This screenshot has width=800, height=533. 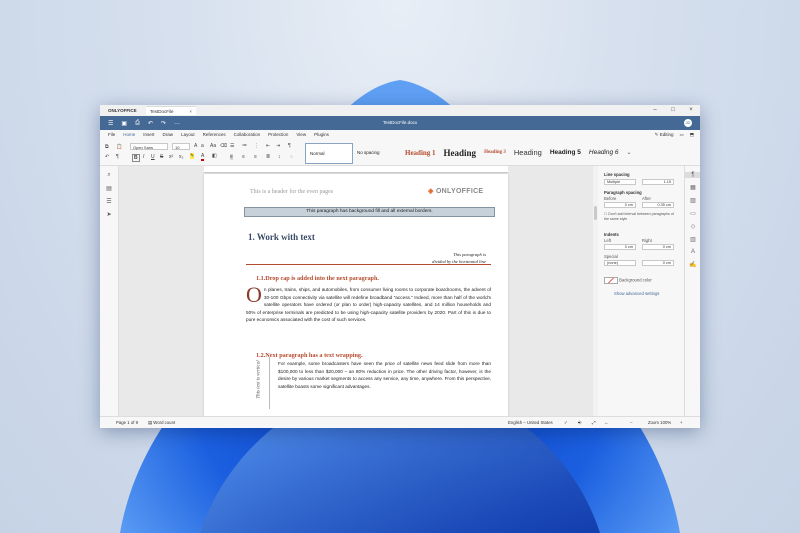 I want to click on zoom-in-icon: +, so click(x=681, y=422).